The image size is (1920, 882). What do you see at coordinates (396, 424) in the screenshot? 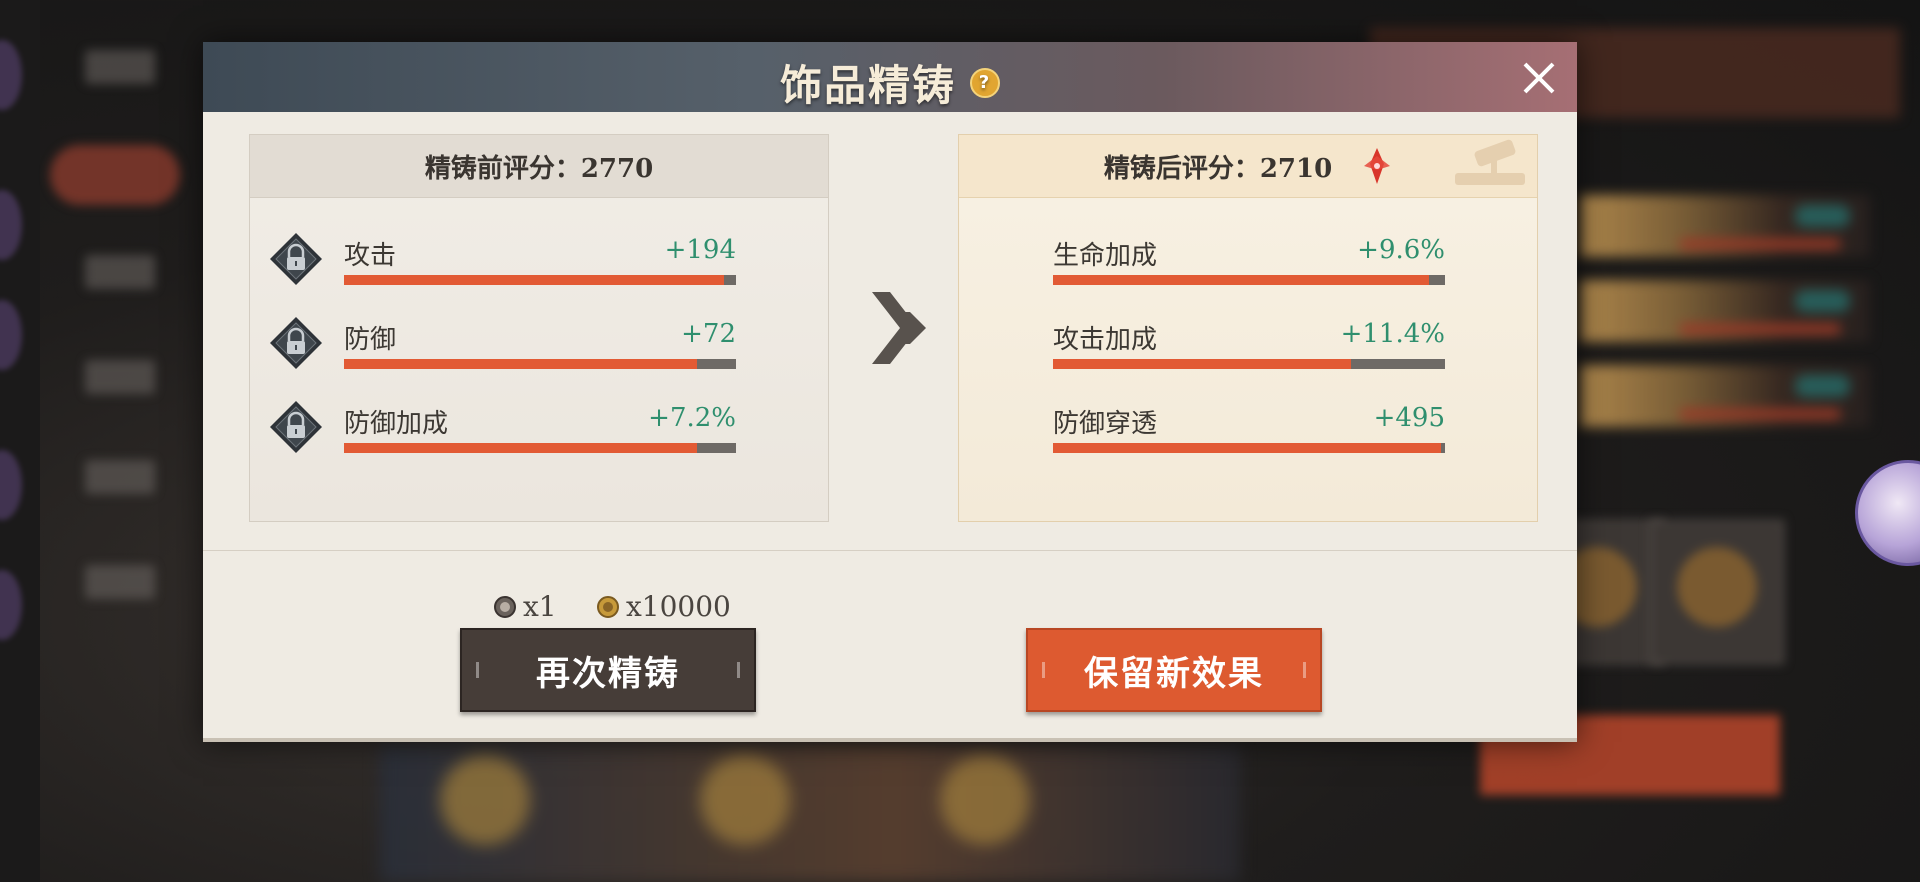
I see `stat-name: 防御加成` at bounding box center [396, 424].